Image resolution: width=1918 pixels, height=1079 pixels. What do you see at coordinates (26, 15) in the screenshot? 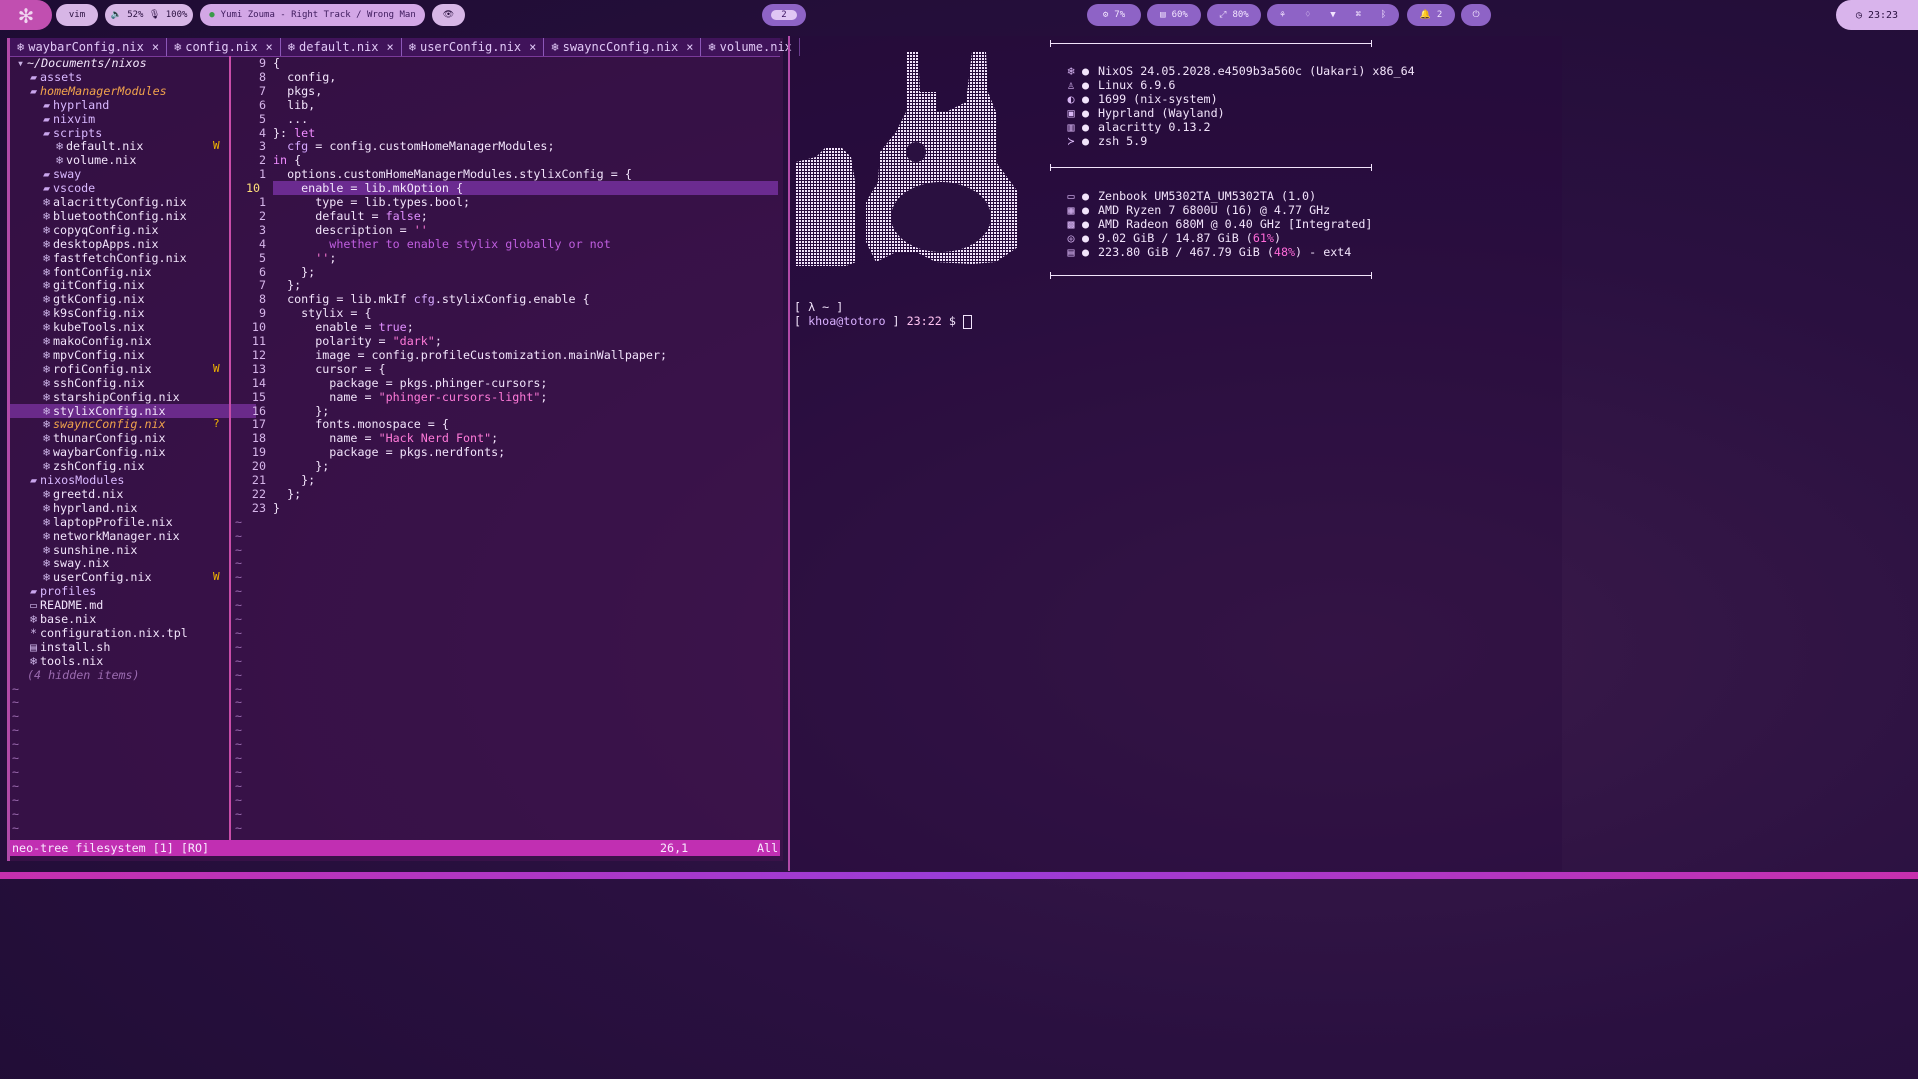
I see `nix-snowflake-icon: ✻` at bounding box center [26, 15].